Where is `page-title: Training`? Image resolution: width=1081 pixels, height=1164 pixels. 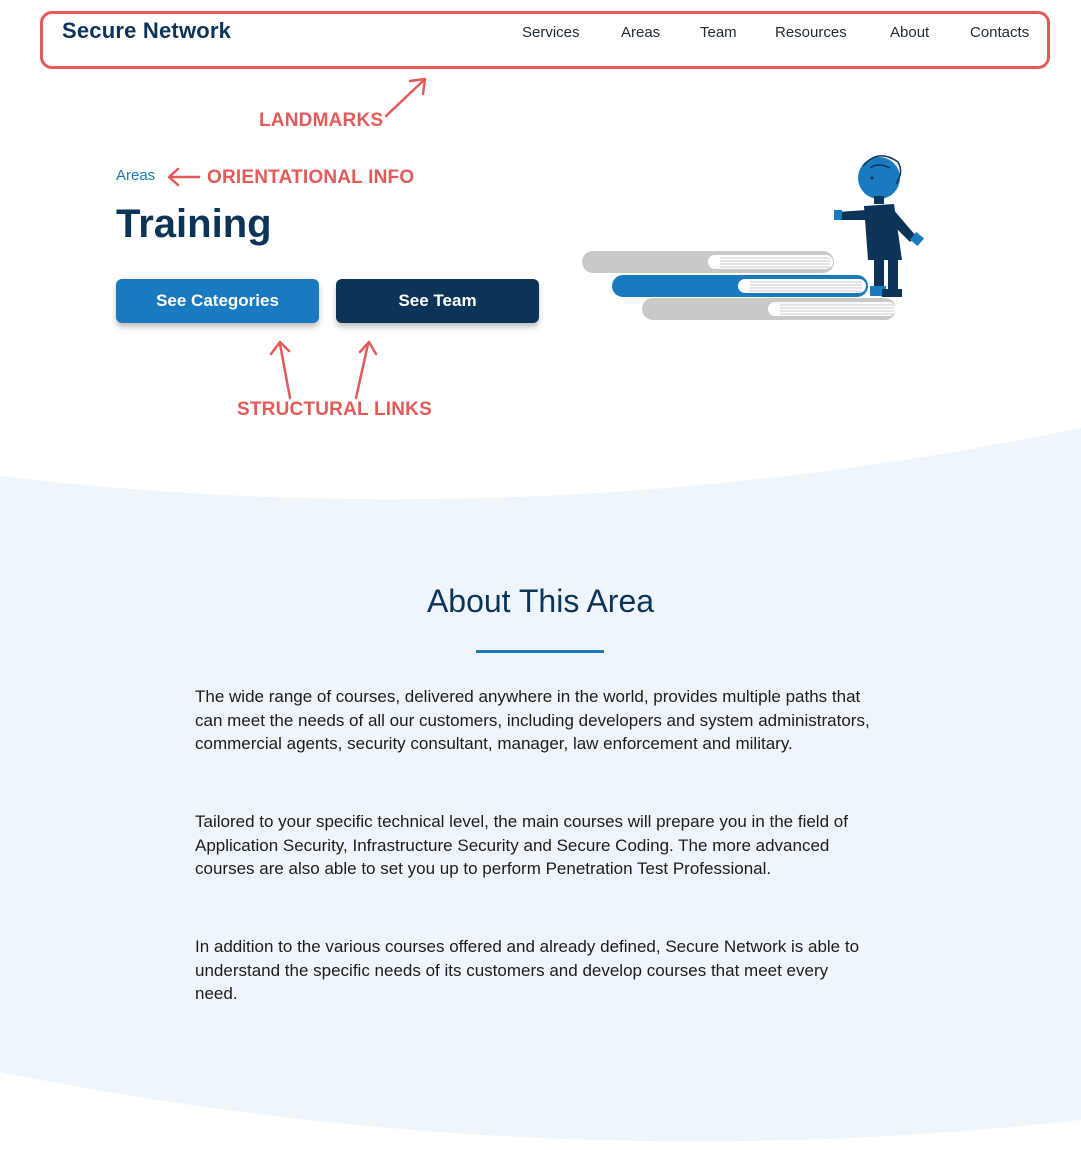 page-title: Training is located at coordinates (194, 224).